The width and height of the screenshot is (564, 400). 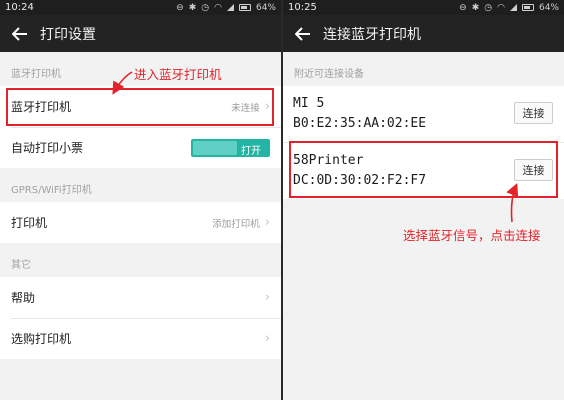 What do you see at coordinates (302, 7) in the screenshot?
I see `status-time: 10:25` at bounding box center [302, 7].